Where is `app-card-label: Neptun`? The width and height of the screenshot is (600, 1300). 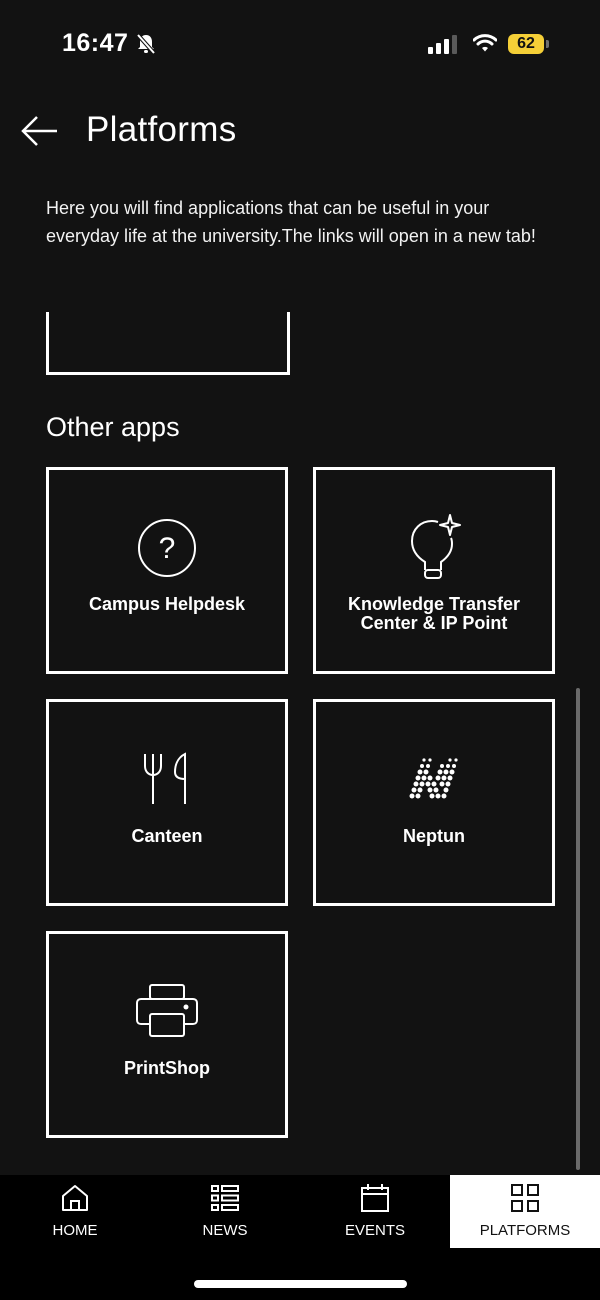 app-card-label: Neptun is located at coordinates (434, 836).